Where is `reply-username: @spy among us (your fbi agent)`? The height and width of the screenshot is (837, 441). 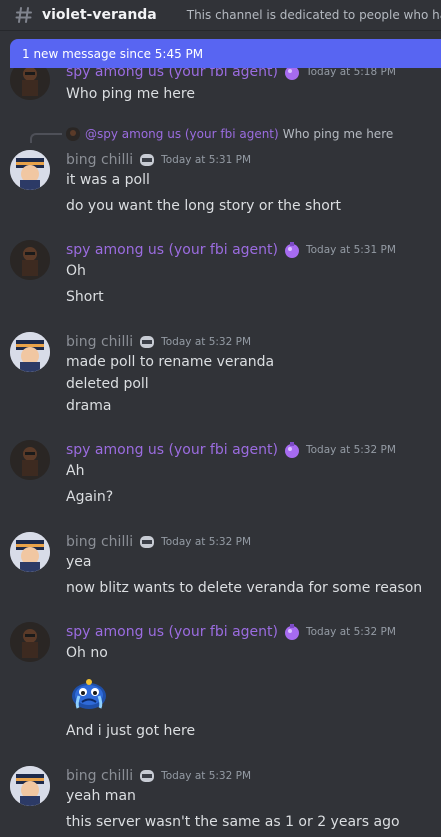
reply-username: @spy among us (your fbi agent) is located at coordinates (182, 134).